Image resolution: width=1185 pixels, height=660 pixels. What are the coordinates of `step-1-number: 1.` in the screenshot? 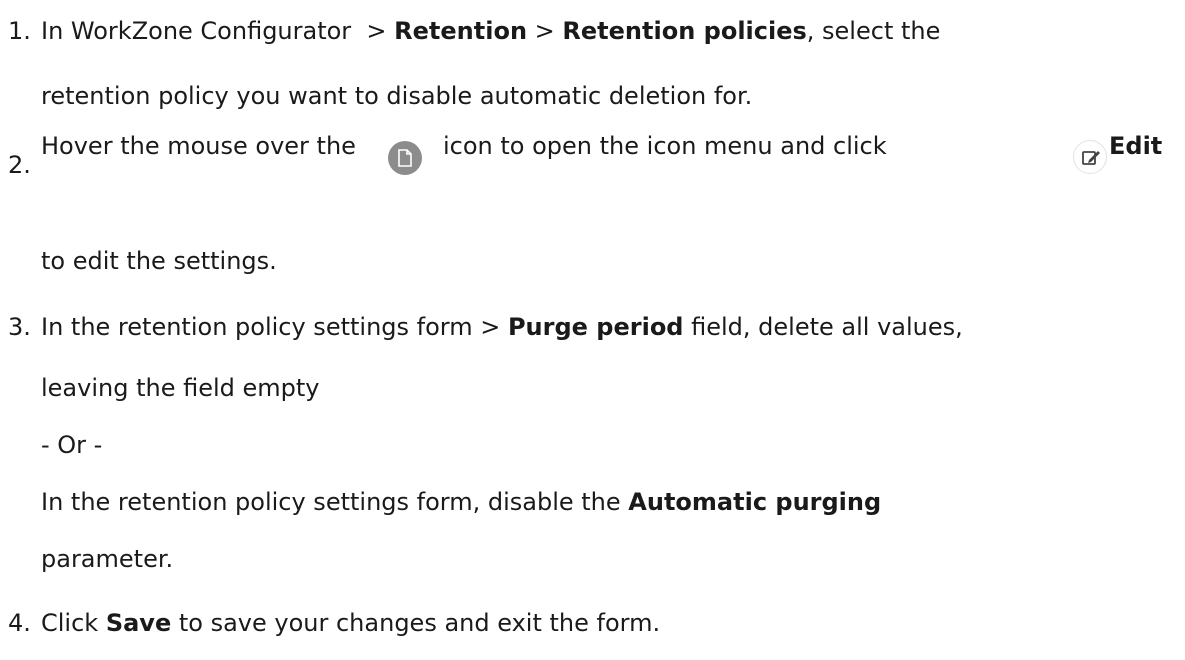 It's located at (19, 31).